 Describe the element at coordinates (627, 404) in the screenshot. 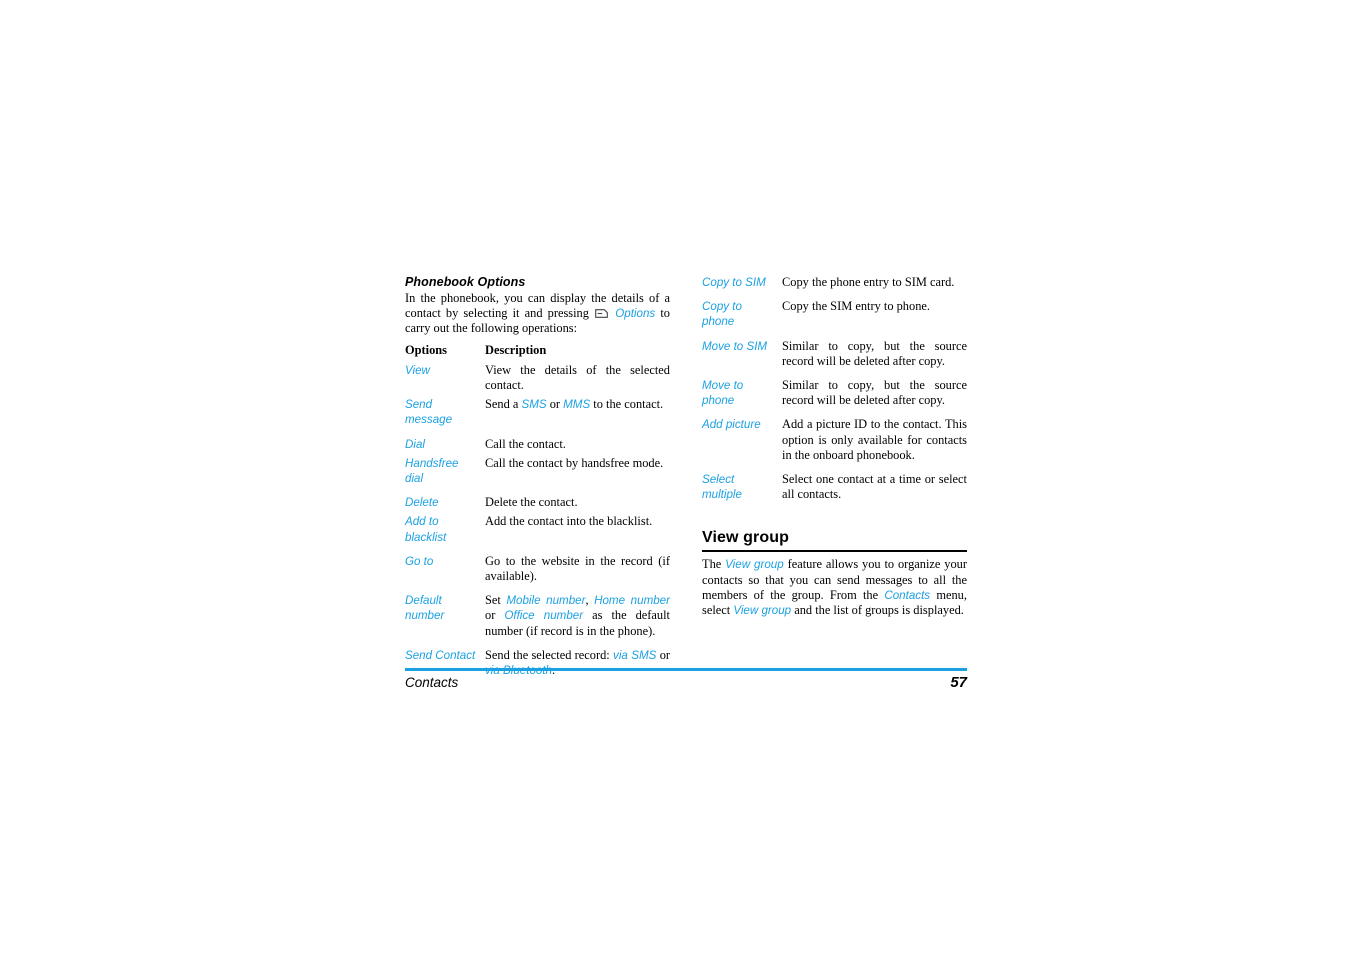

I see `desc-text: to the contact.` at that location.